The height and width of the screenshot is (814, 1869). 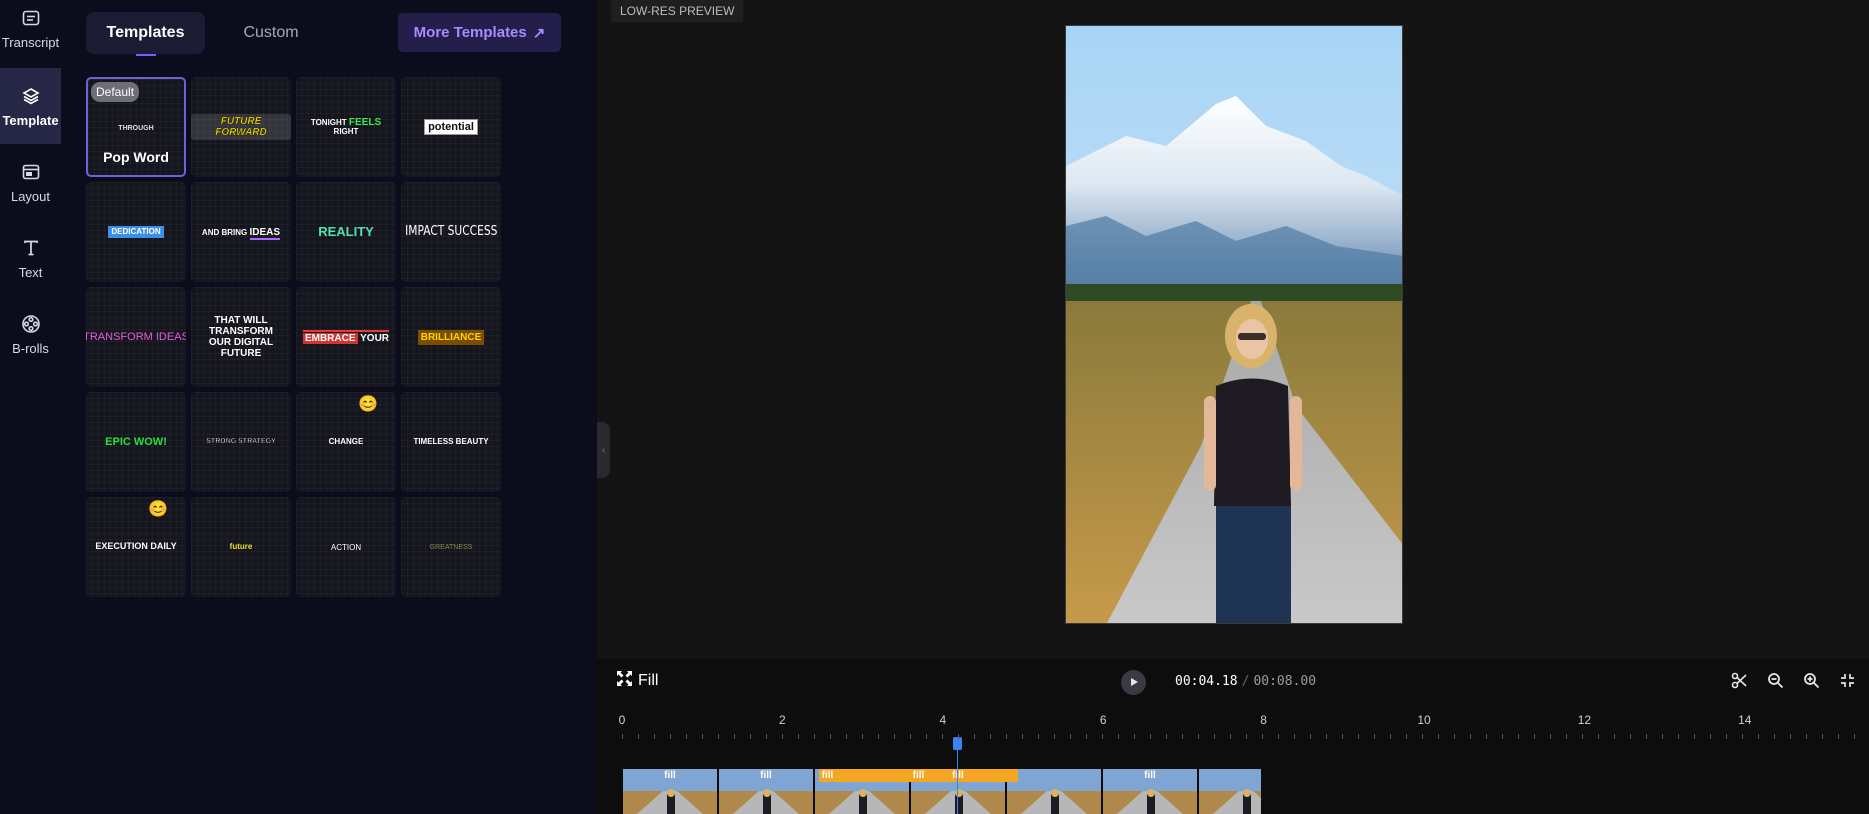 I want to click on rail-item-text: Text, so click(x=30, y=258).